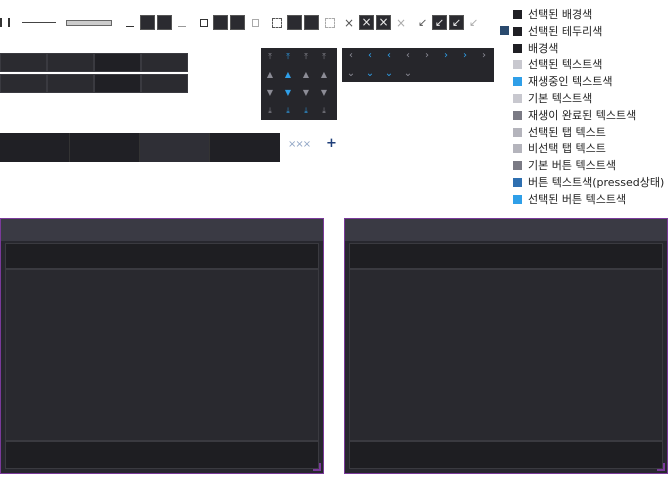 This screenshot has width=668, height=482. I want to click on legend-label: 재생이 완료된 텍스트색, so click(582, 115).